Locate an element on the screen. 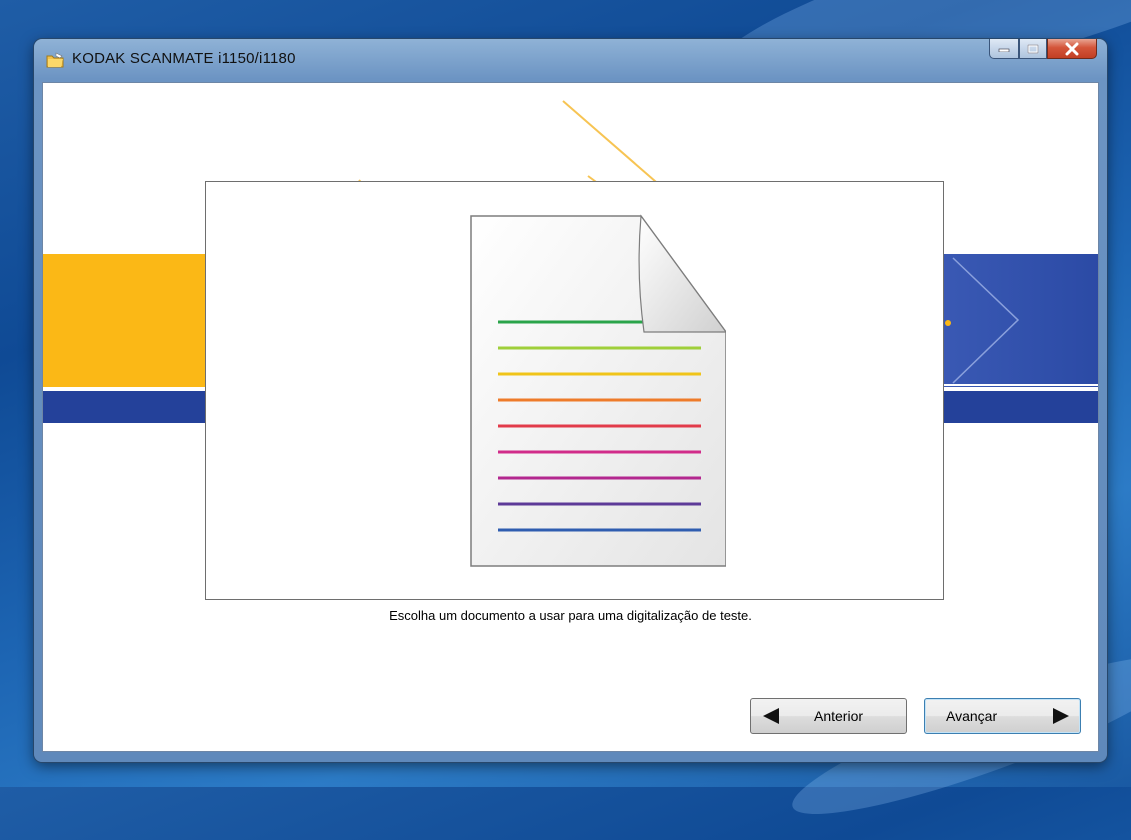  title-bar: KODAK SCANMATE i1150/i1180 is located at coordinates (570, 60).